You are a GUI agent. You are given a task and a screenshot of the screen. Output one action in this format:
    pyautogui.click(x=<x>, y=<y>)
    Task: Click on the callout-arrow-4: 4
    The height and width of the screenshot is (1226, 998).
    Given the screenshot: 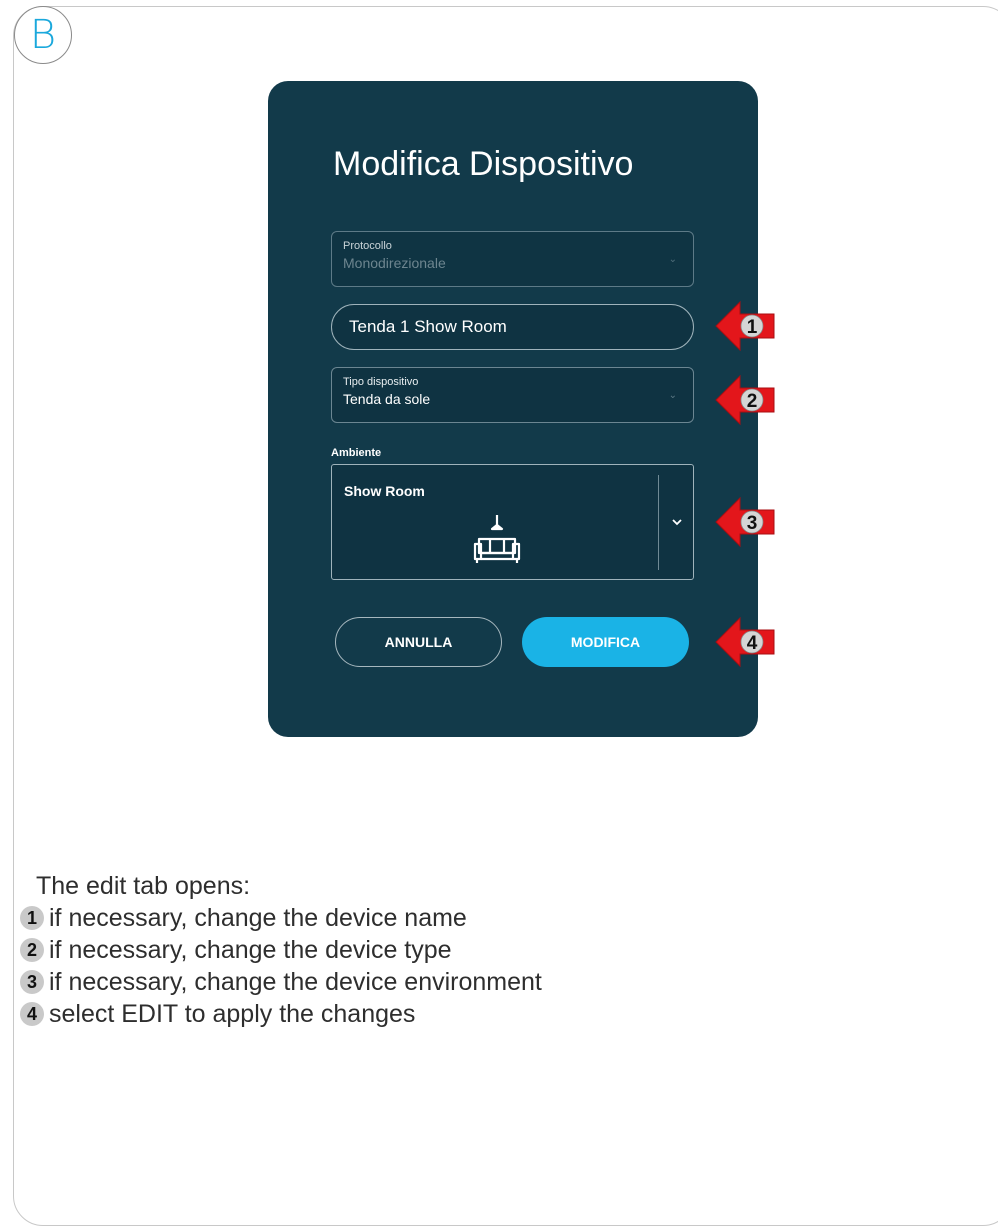 What is the action you would take?
    pyautogui.click(x=745, y=642)
    